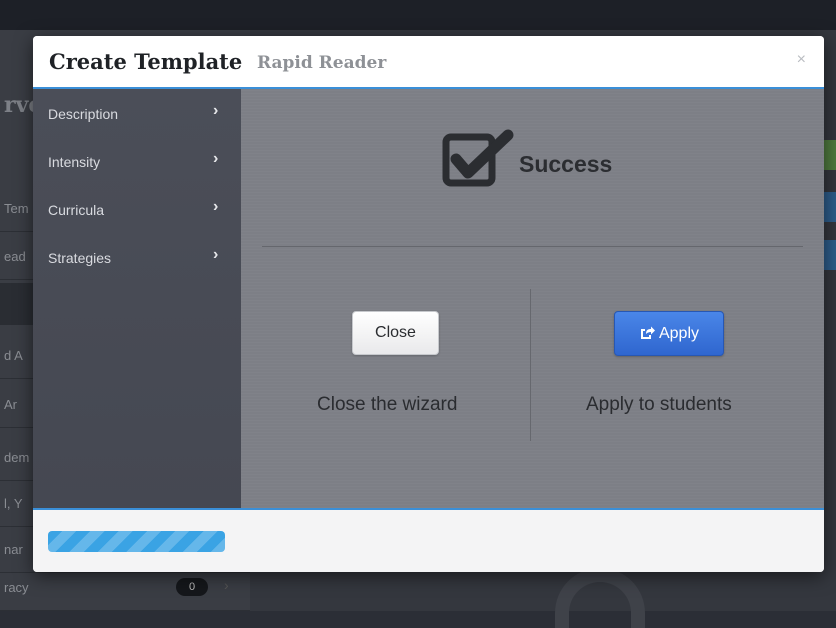  Describe the element at coordinates (647, 332) in the screenshot. I see `share-icon` at that location.